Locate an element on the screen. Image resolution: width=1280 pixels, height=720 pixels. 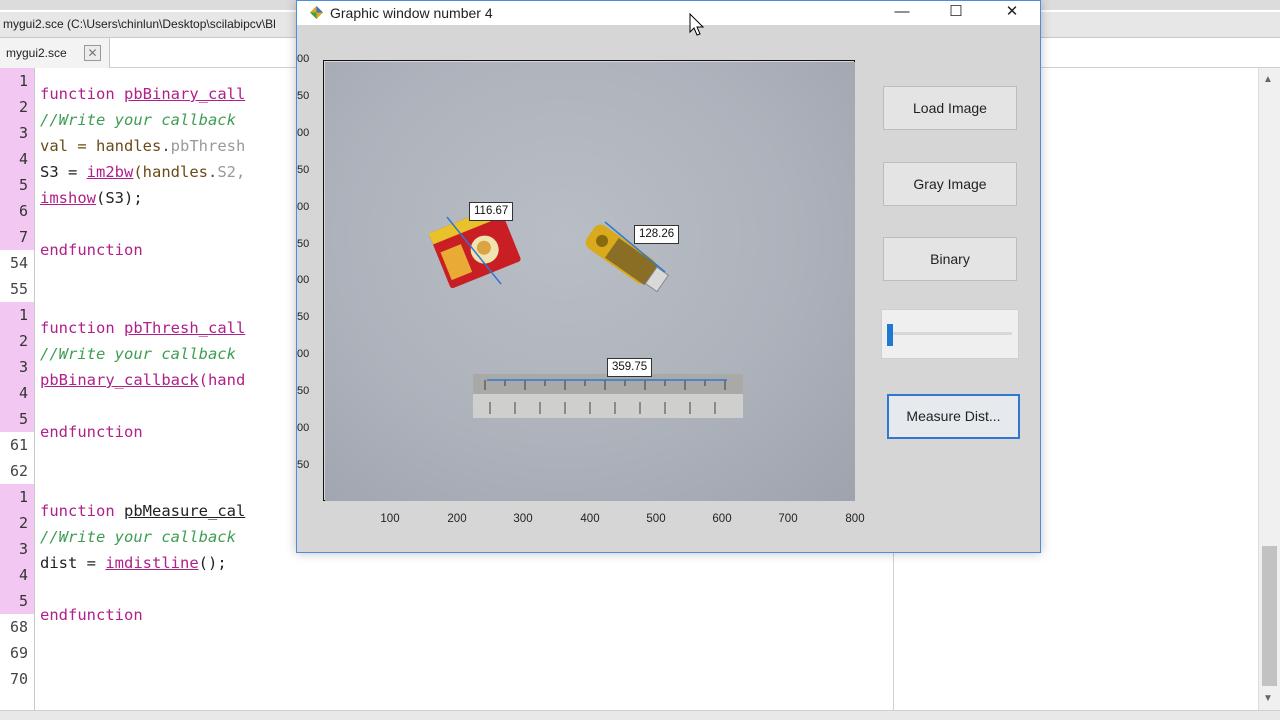
line-number: 54 is located at coordinates (18, 263).